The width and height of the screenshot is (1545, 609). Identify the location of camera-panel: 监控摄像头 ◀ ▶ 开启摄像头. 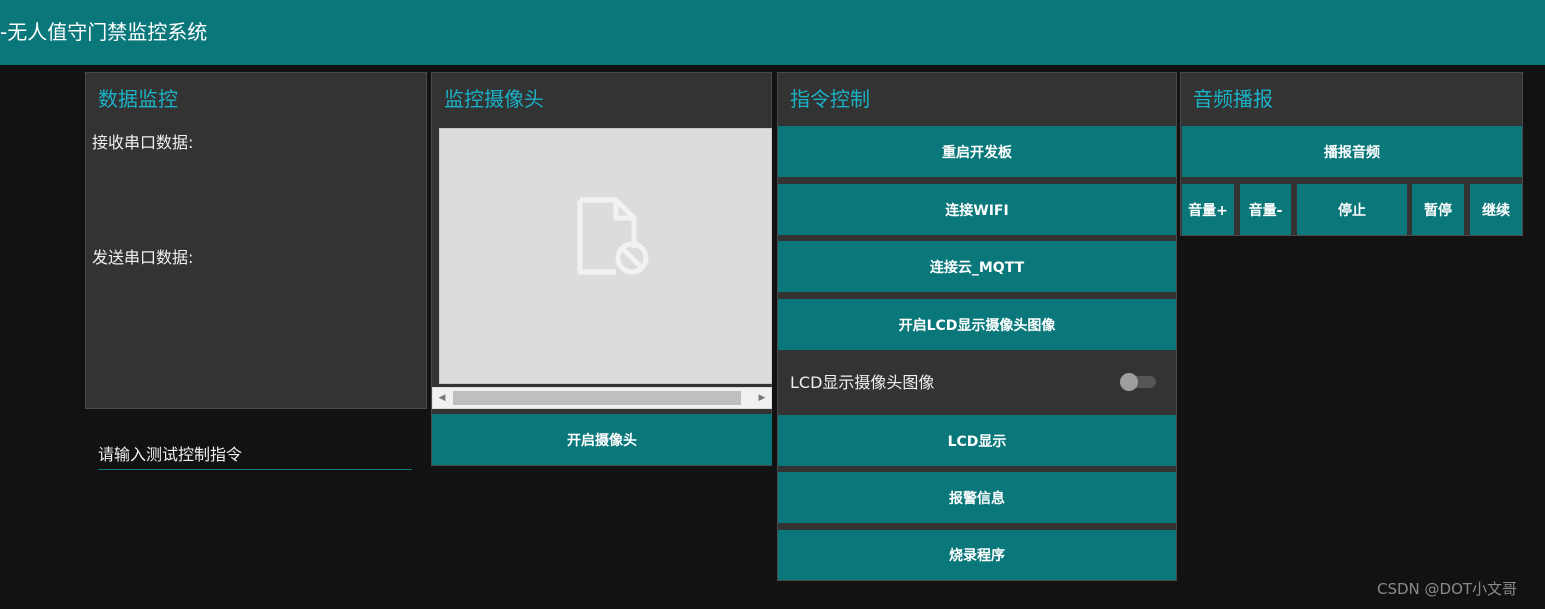
(601, 269).